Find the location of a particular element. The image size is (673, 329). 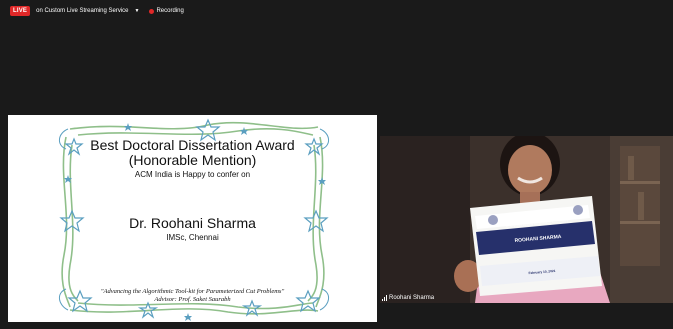

recipient-affiliation: IMSc, Chennai is located at coordinates (192, 237).